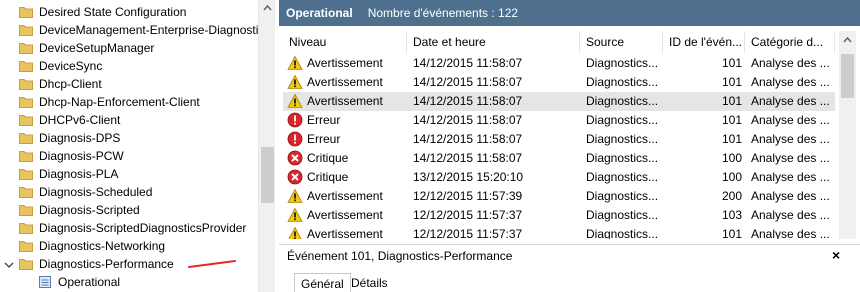 This screenshot has height=292, width=860. I want to click on grid-scroll-thumb, so click(847, 76).